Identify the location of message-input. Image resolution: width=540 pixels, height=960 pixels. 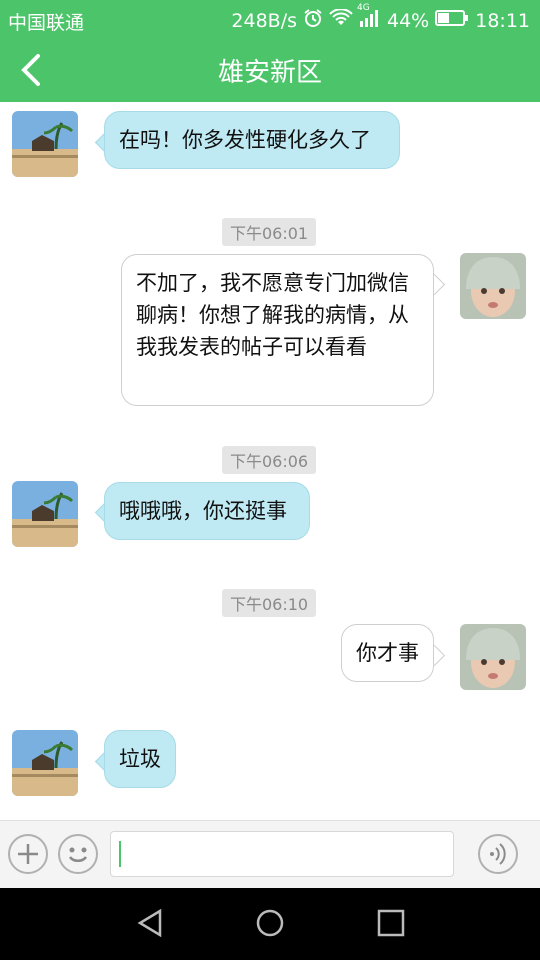
(282, 854).